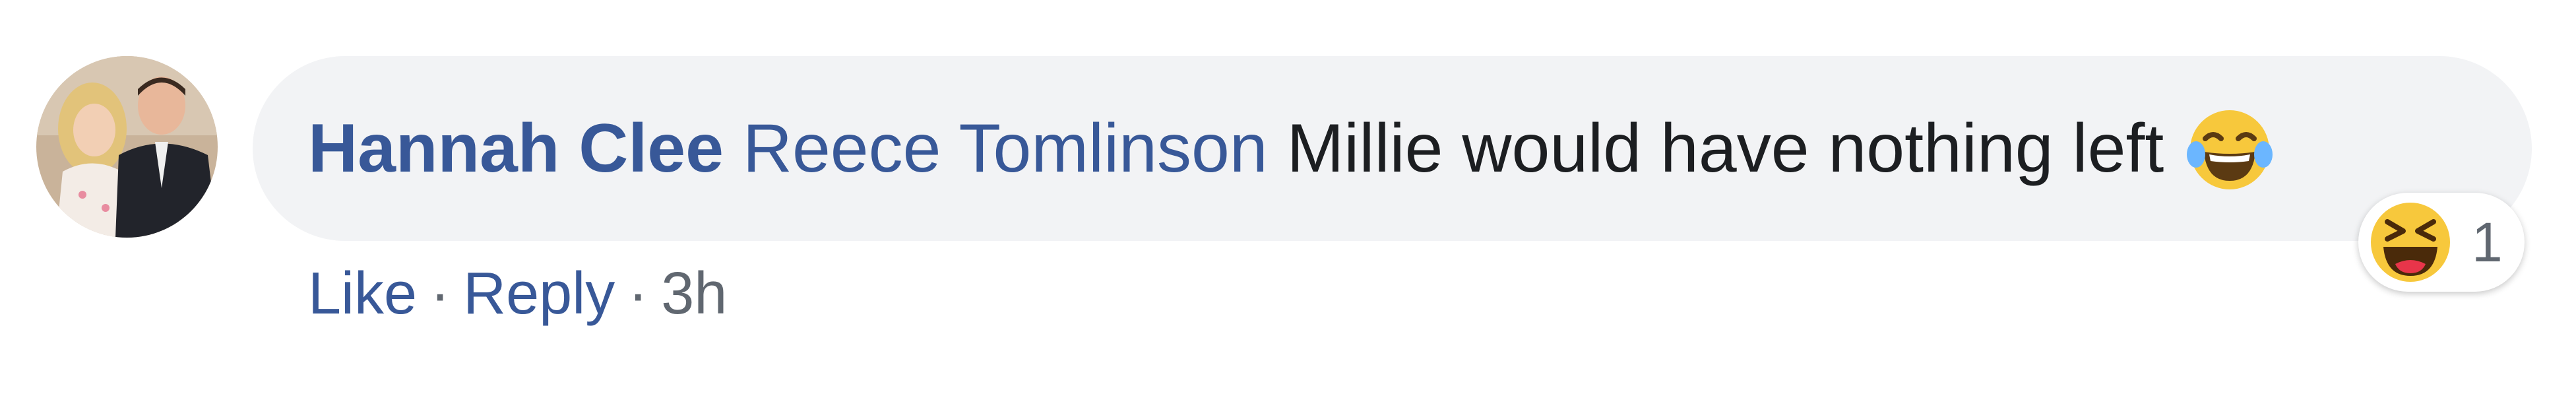  What do you see at coordinates (2410, 243) in the screenshot?
I see `haha-reaction-icon` at bounding box center [2410, 243].